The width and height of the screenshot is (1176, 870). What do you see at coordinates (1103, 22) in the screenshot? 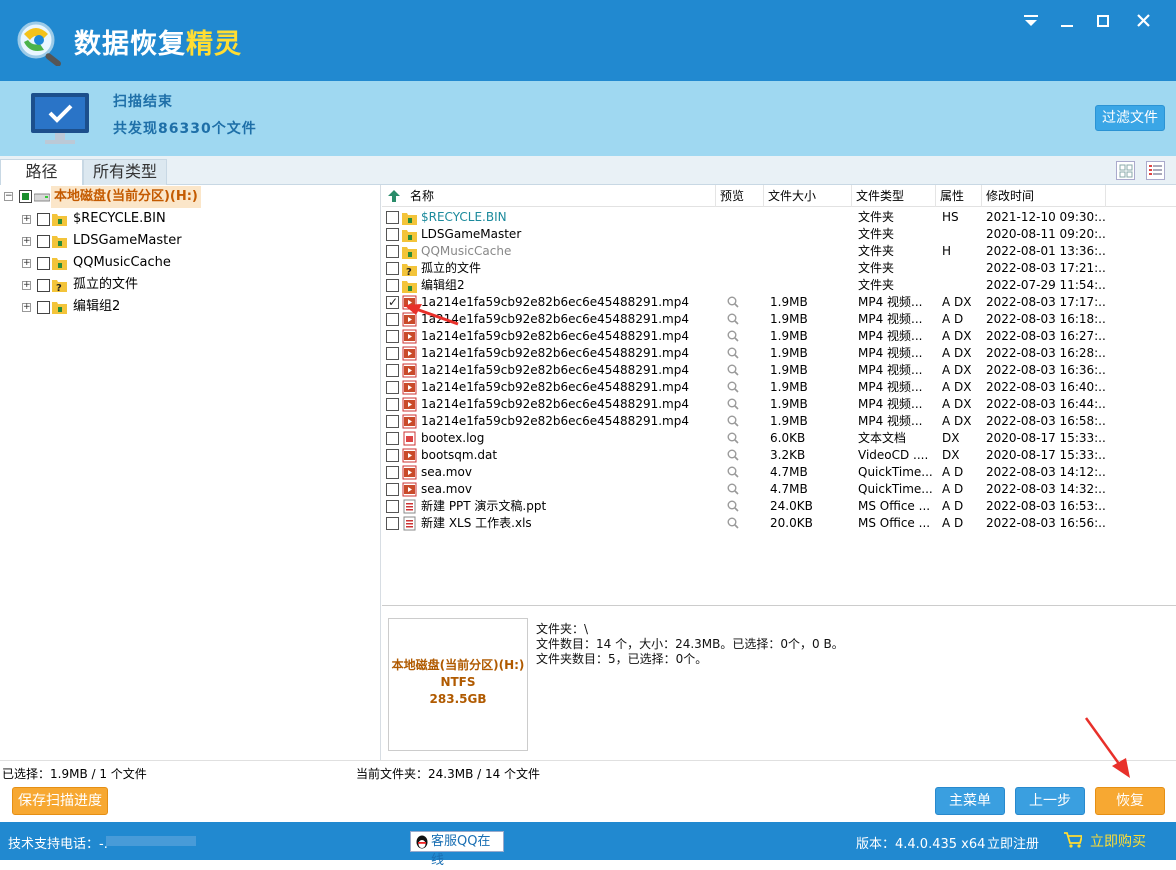
I see `maximize-icon` at bounding box center [1103, 22].